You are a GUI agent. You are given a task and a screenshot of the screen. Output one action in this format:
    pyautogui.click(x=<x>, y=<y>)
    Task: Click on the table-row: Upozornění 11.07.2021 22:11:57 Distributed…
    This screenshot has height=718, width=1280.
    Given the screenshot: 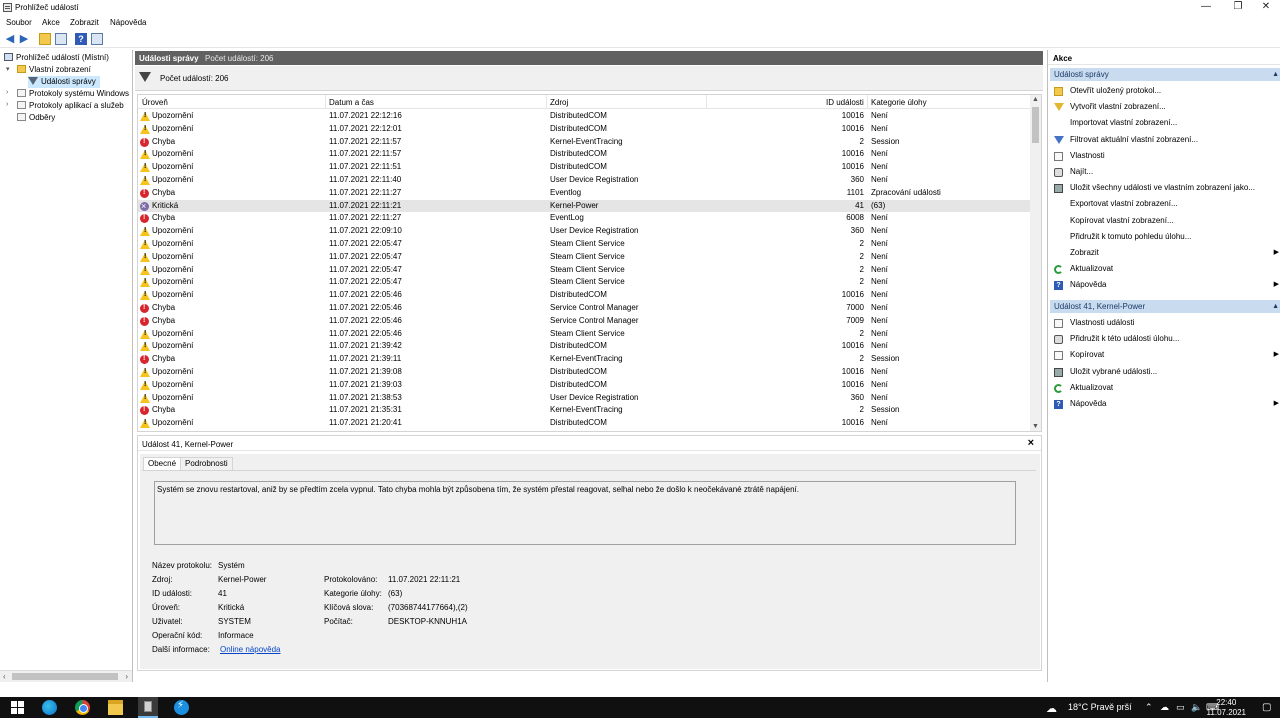 What is the action you would take?
    pyautogui.click(x=584, y=154)
    